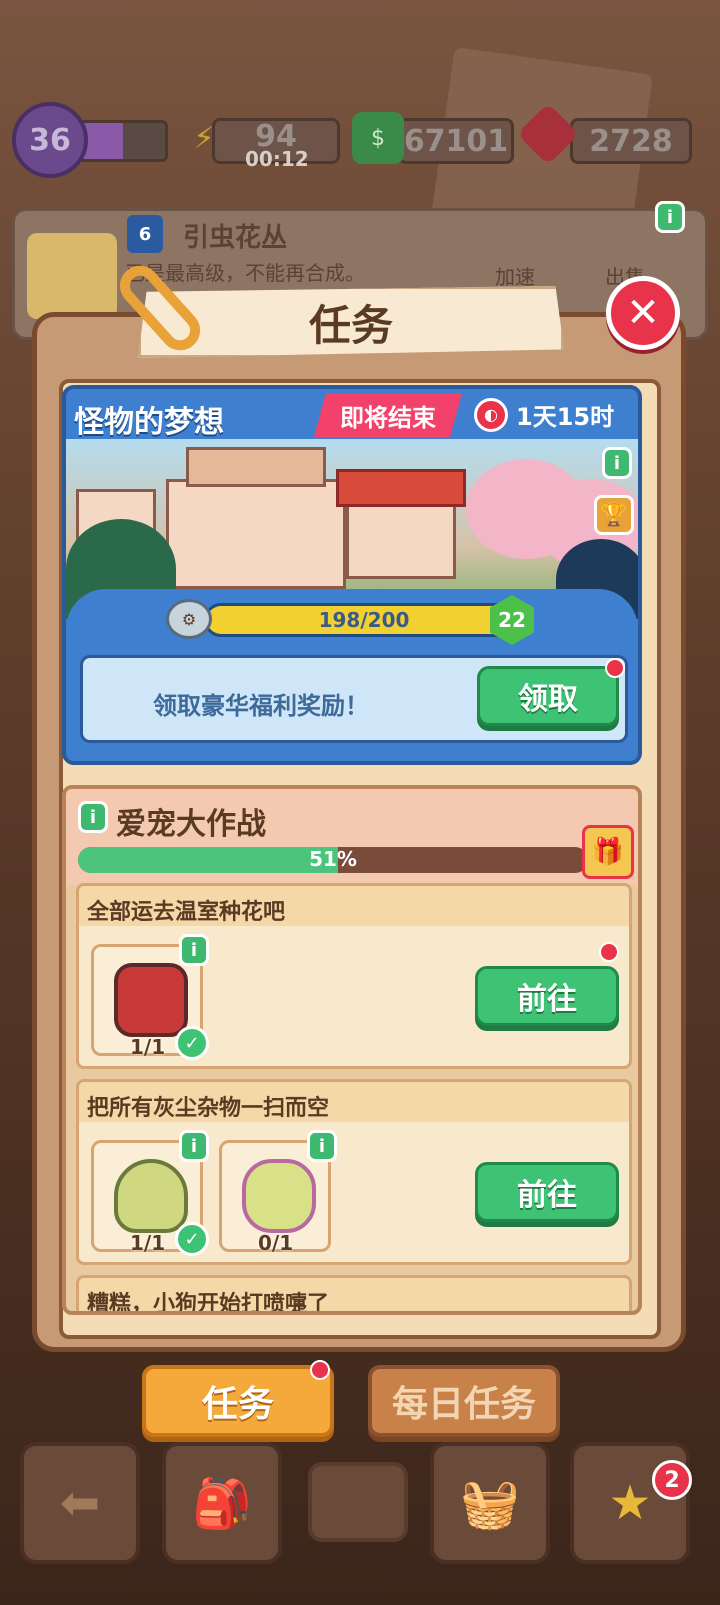 This screenshot has width=720, height=1605. What do you see at coordinates (50, 140) in the screenshot?
I see `player-level-badge: 36` at bounding box center [50, 140].